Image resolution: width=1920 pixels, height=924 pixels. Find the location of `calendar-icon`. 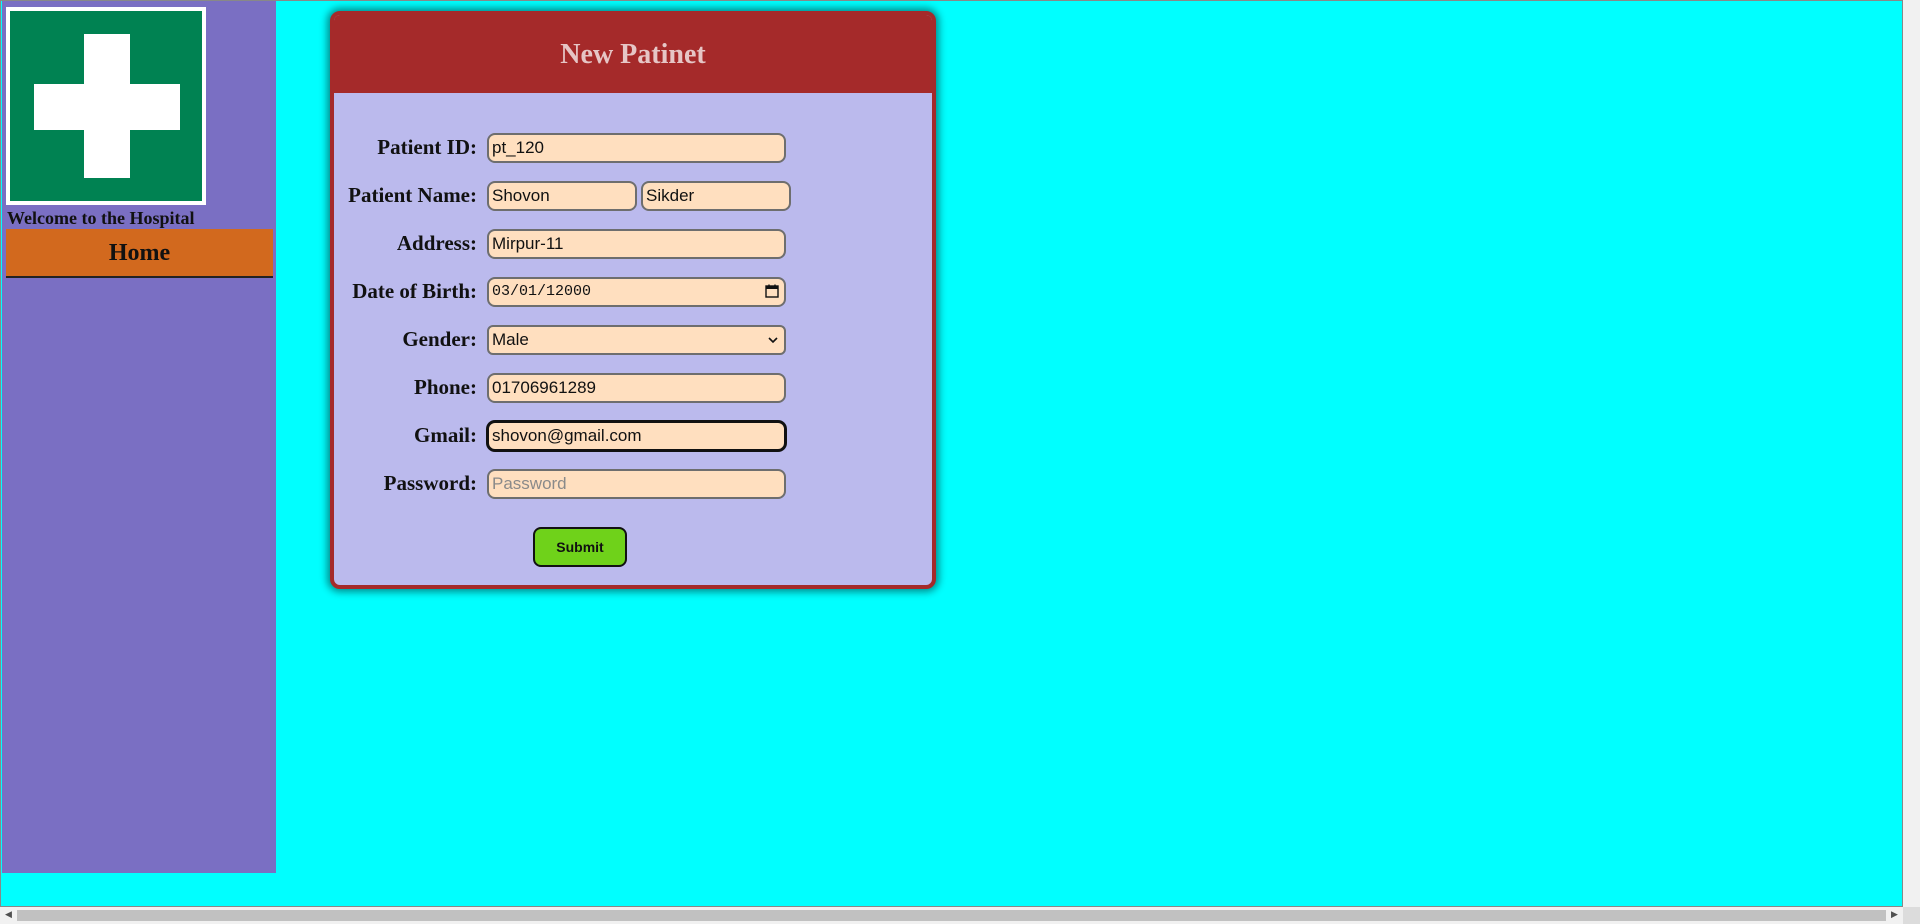

calendar-icon is located at coordinates (772, 291).